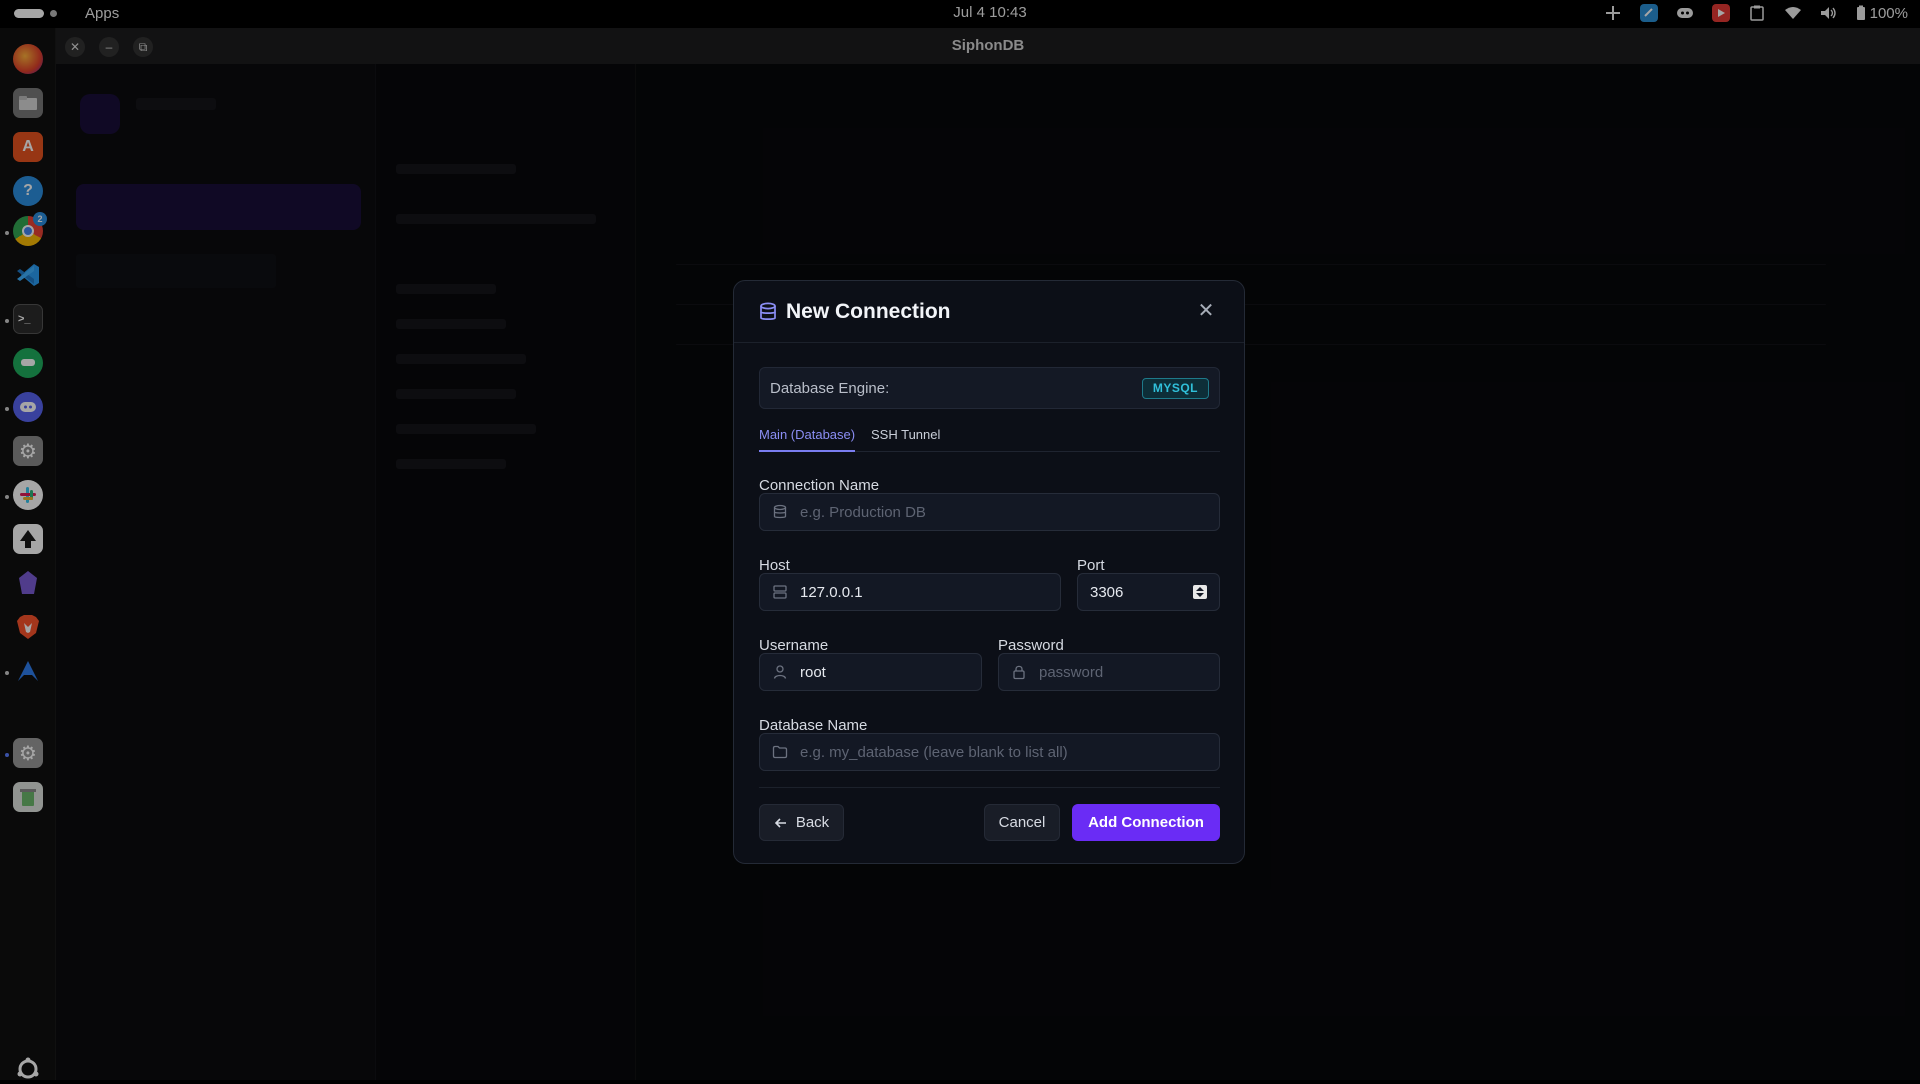 Image resolution: width=1920 pixels, height=1084 pixels. What do you see at coordinates (870, 672) in the screenshot?
I see `username-input: root` at bounding box center [870, 672].